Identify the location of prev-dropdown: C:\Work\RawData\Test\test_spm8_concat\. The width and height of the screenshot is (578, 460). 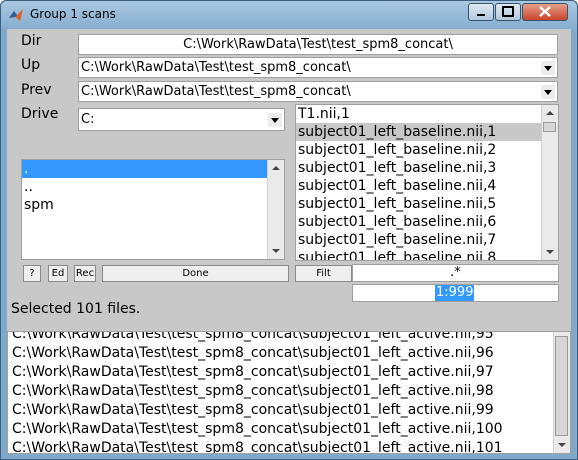
(318, 91).